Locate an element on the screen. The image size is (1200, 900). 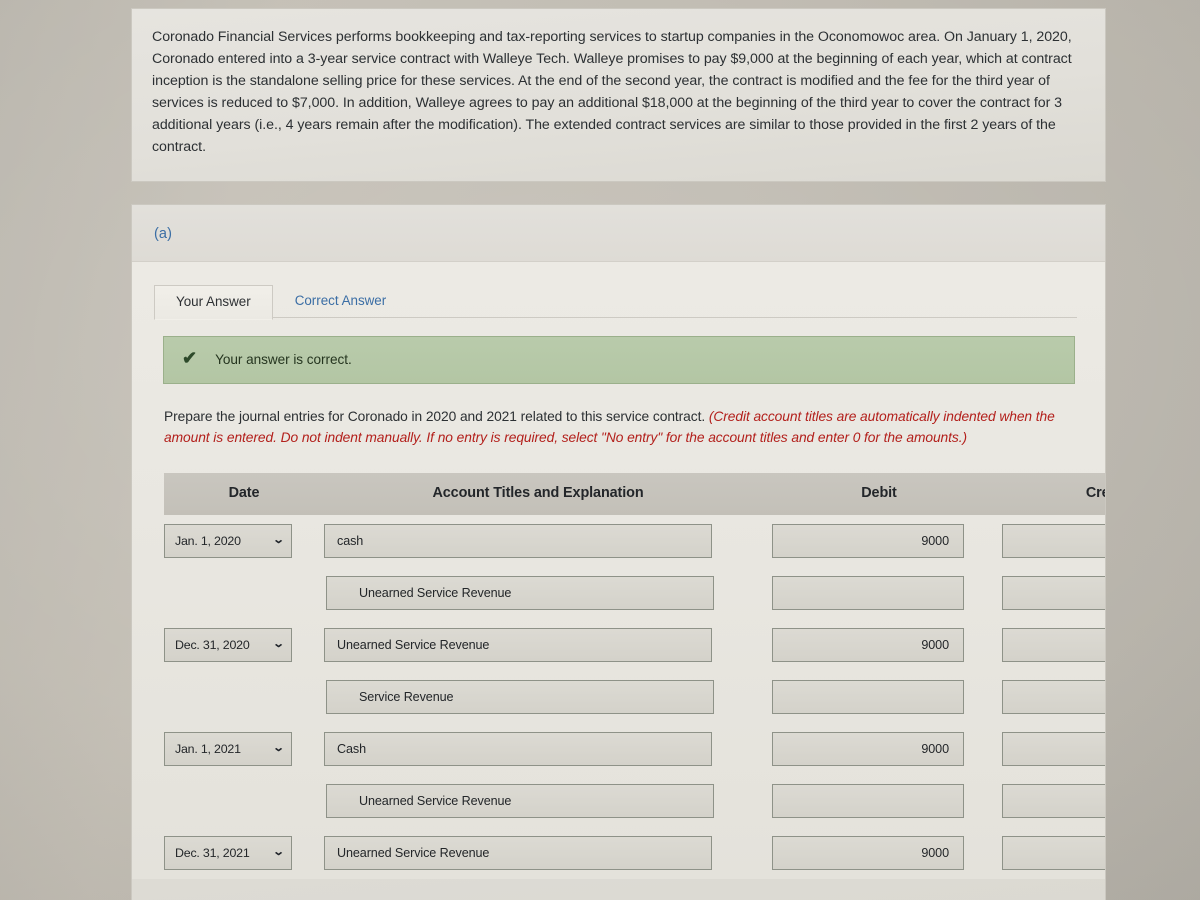
column-header-account: Account Titles and Explanation is located at coordinates (534, 493).